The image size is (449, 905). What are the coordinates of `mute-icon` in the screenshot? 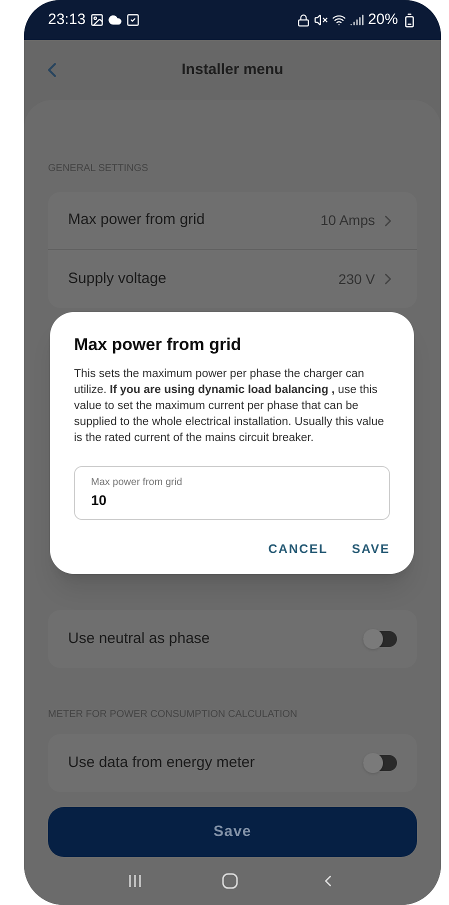 It's located at (321, 20).